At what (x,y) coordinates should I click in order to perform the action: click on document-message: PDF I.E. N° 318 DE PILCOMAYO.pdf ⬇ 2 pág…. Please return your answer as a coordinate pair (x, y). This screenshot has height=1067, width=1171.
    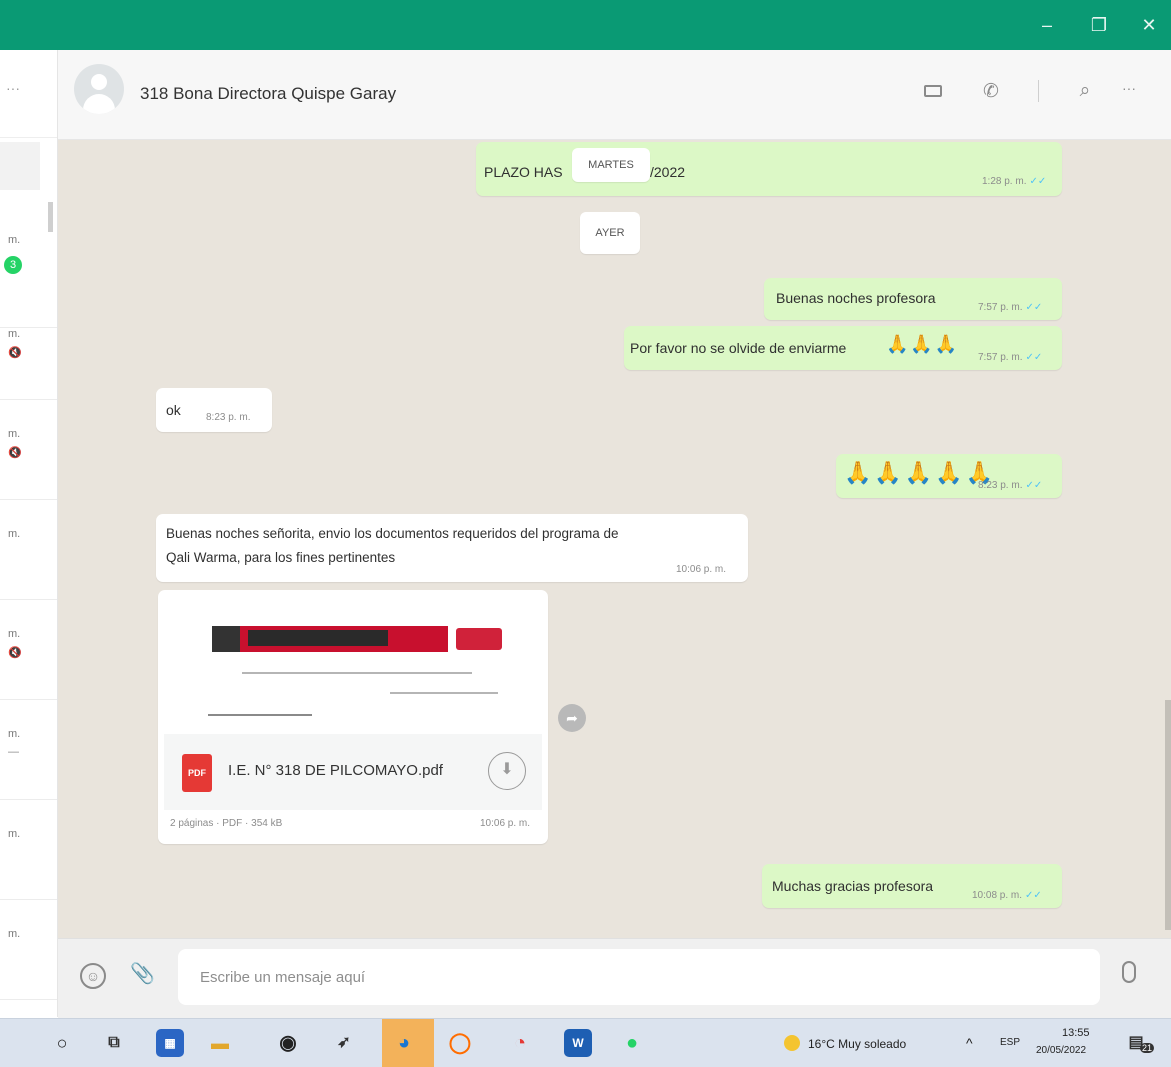
    Looking at the image, I should click on (353, 717).